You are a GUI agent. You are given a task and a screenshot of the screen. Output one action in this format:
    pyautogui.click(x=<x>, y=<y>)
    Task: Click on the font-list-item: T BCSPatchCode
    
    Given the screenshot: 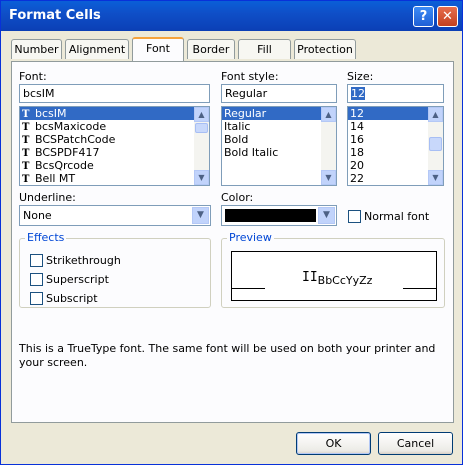 What is the action you would take?
    pyautogui.click(x=114, y=139)
    